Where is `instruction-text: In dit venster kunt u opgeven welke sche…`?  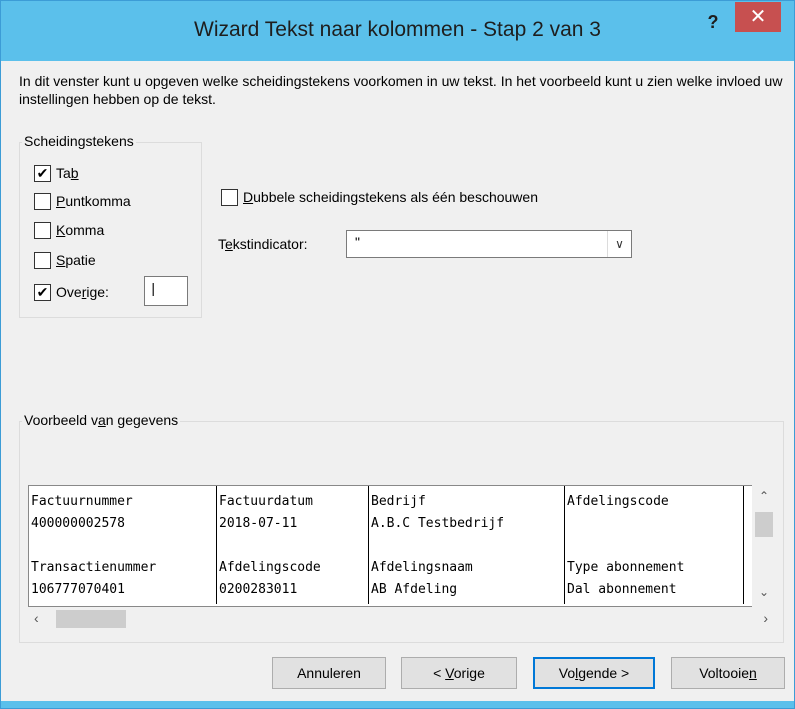 instruction-text: In dit venster kunt u opgeven welke sche… is located at coordinates (401, 90).